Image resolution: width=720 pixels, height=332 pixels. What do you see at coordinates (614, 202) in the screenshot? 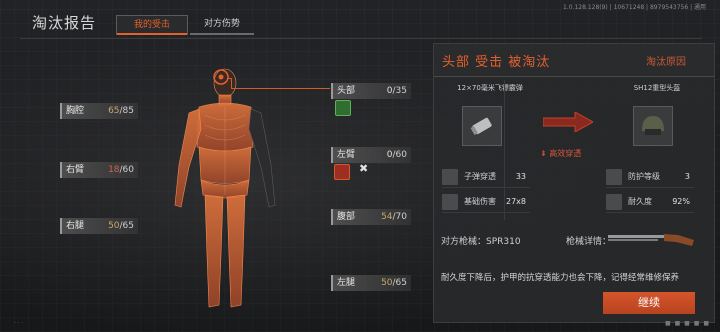
I see `durability-icon` at bounding box center [614, 202].